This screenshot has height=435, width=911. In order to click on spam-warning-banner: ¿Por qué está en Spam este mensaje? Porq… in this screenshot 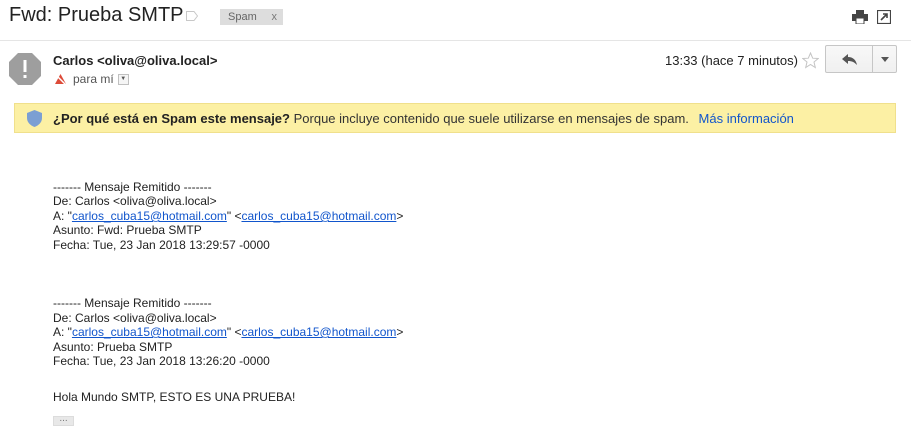, I will do `click(455, 118)`.